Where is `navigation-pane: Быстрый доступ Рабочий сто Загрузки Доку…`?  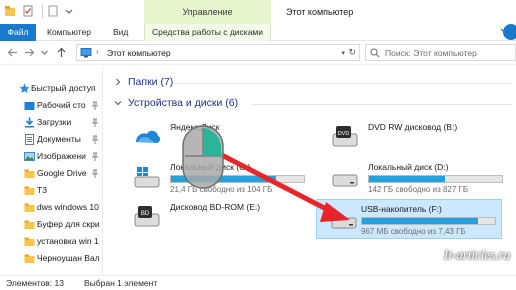 navigation-pane: Быстрый доступ Рабочий сто Загрузки Доку… is located at coordinates (51, 170).